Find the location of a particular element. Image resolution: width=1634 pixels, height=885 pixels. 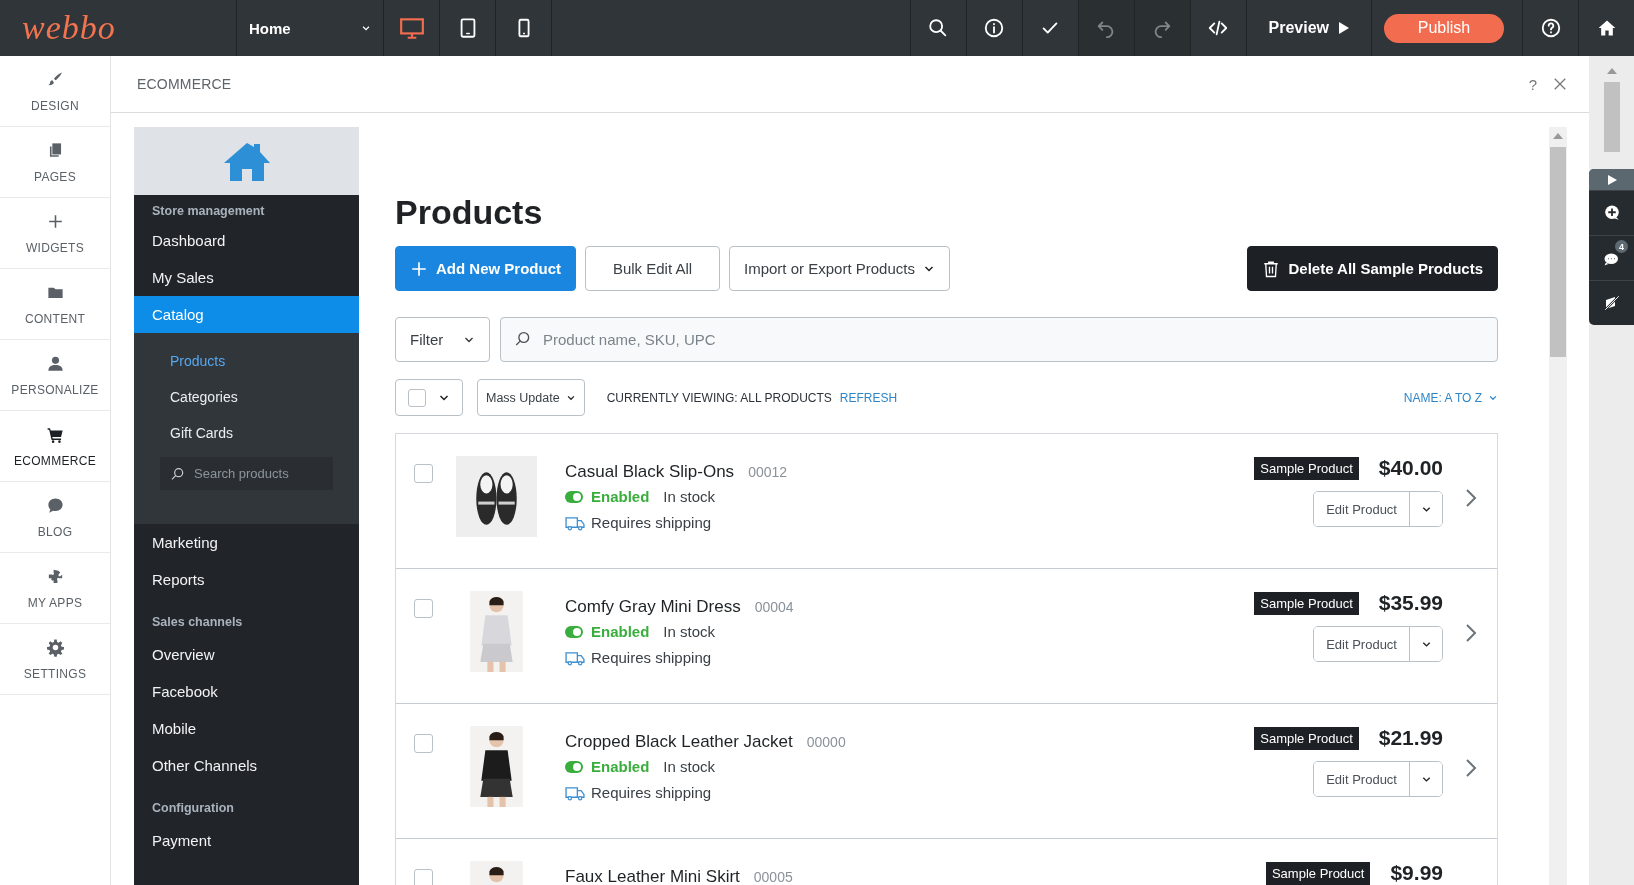

nav-item: Payment is located at coordinates (246, 840).